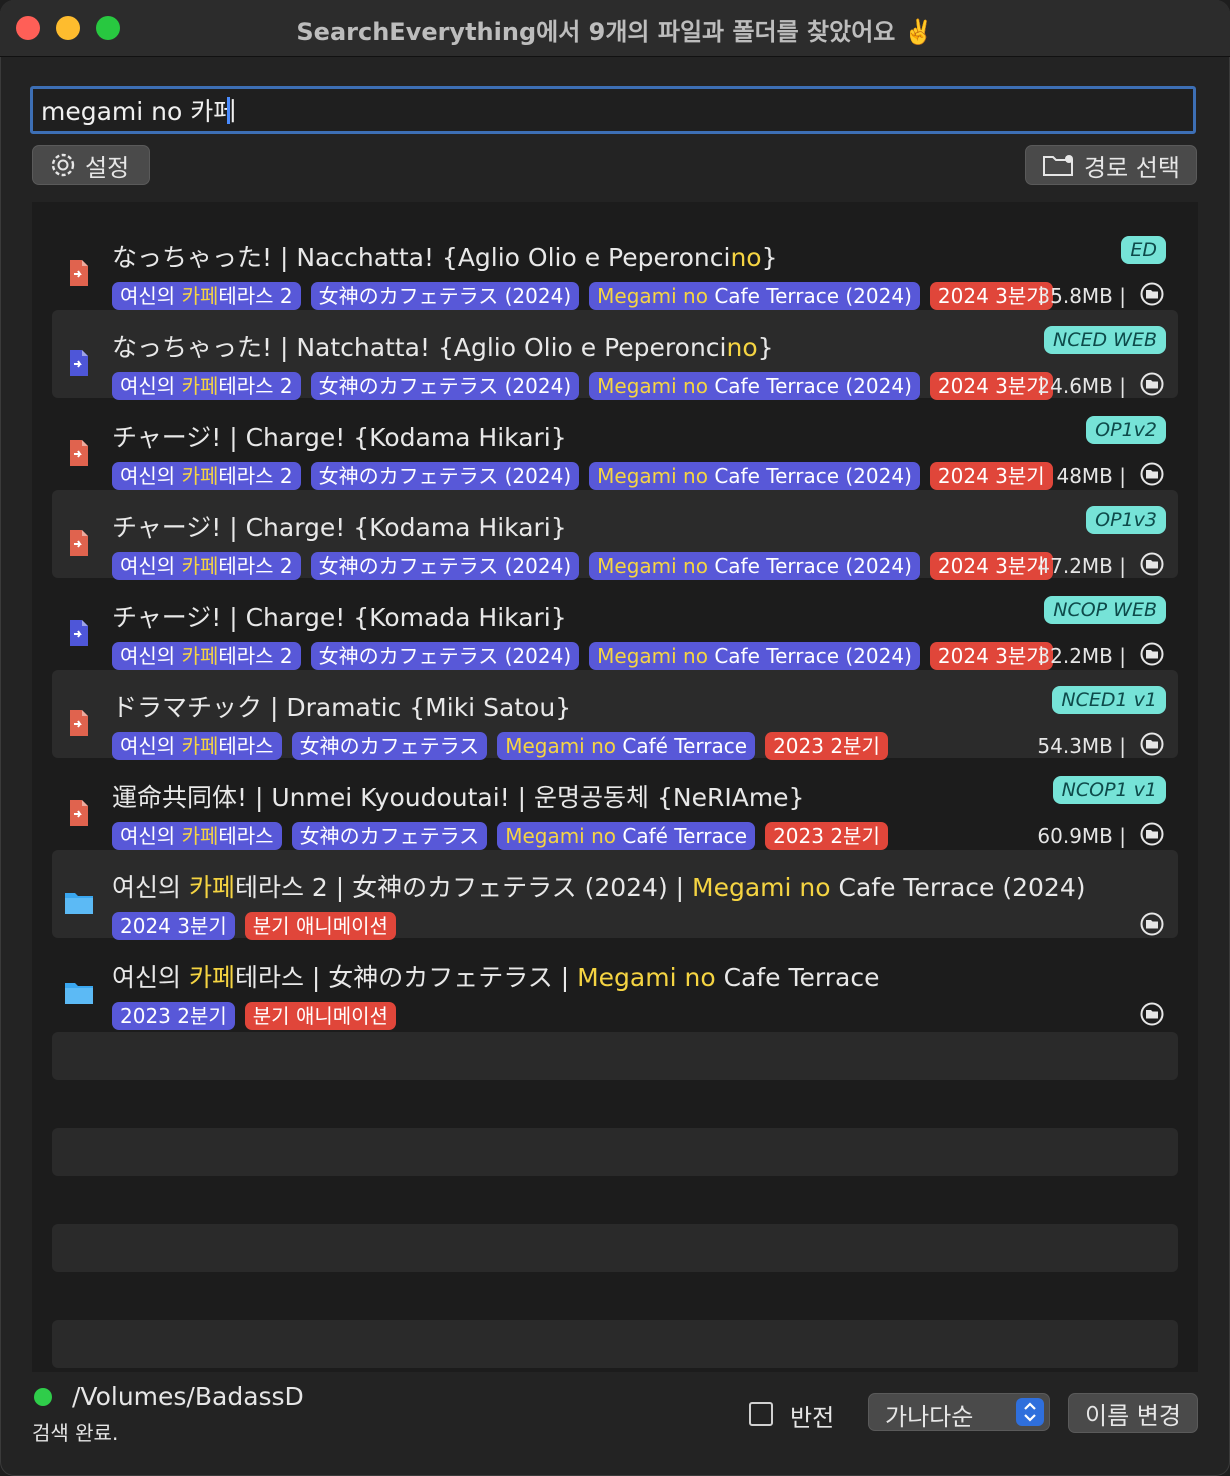 This screenshot has width=1230, height=1476. I want to click on settings-button: 설정, so click(91, 165).